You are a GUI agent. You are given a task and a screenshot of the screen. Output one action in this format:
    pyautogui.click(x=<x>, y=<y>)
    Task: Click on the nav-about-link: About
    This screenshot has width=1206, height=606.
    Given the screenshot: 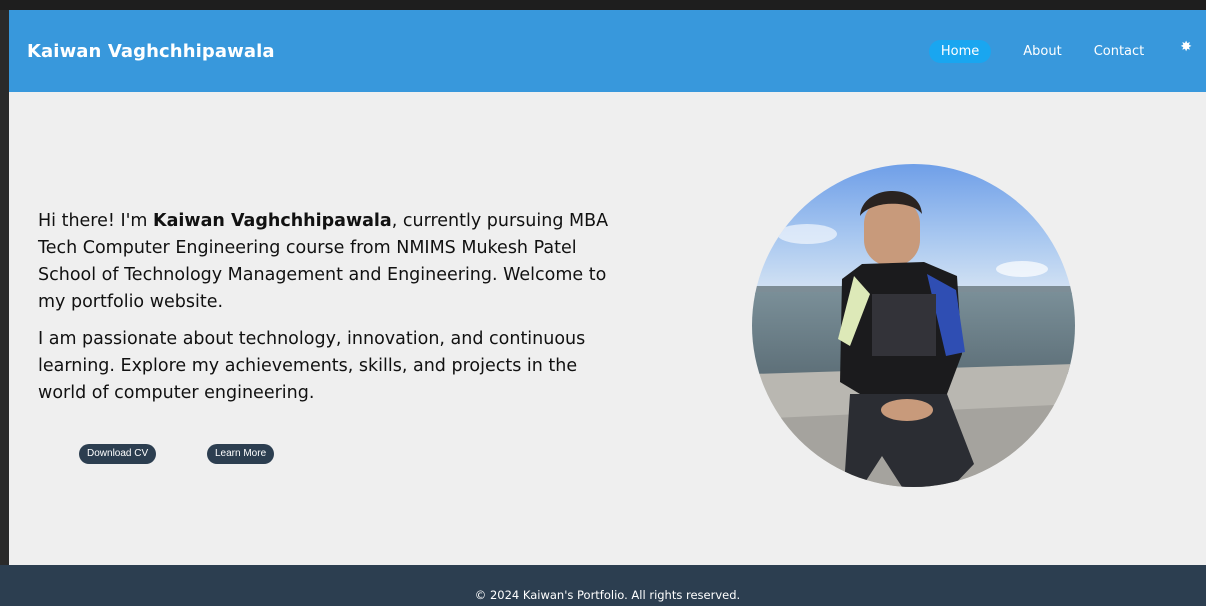 What is the action you would take?
    pyautogui.click(x=1042, y=51)
    